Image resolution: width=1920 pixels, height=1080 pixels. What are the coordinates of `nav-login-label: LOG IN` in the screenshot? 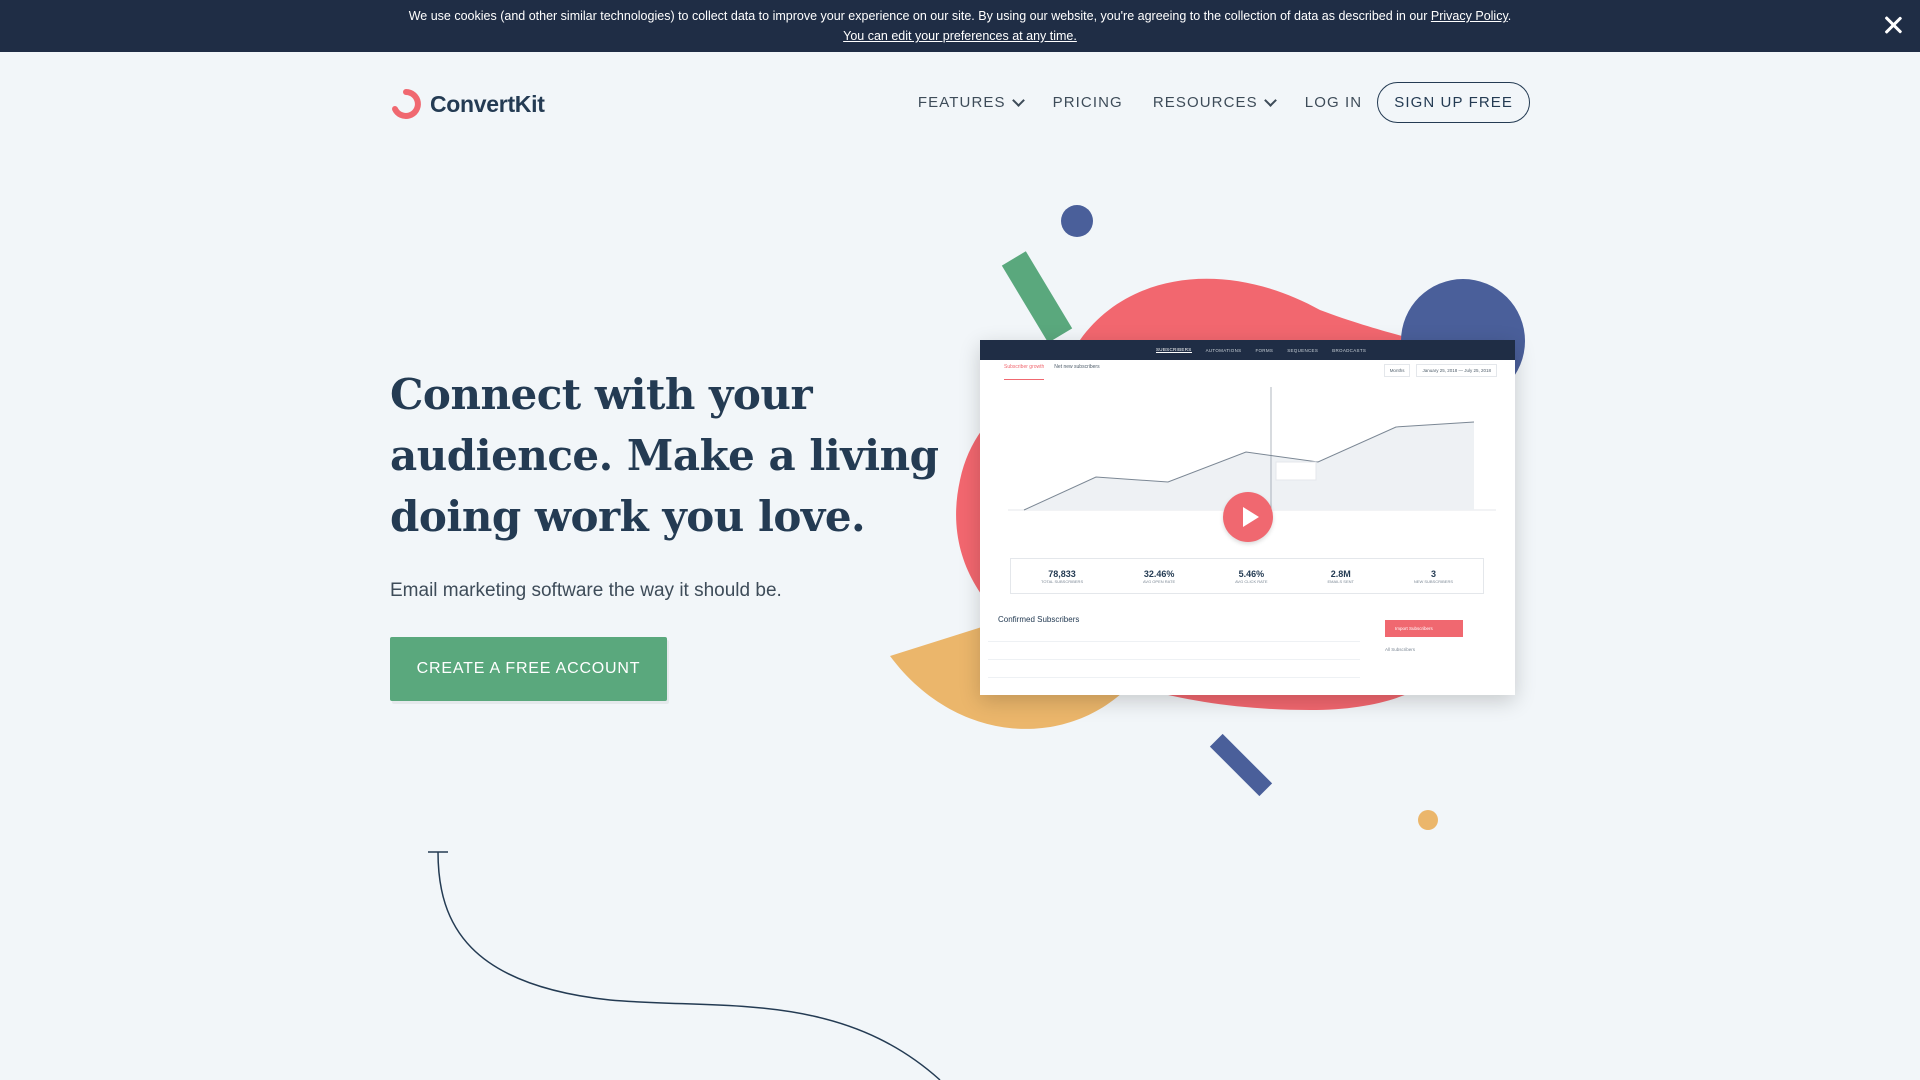 It's located at (1333, 102).